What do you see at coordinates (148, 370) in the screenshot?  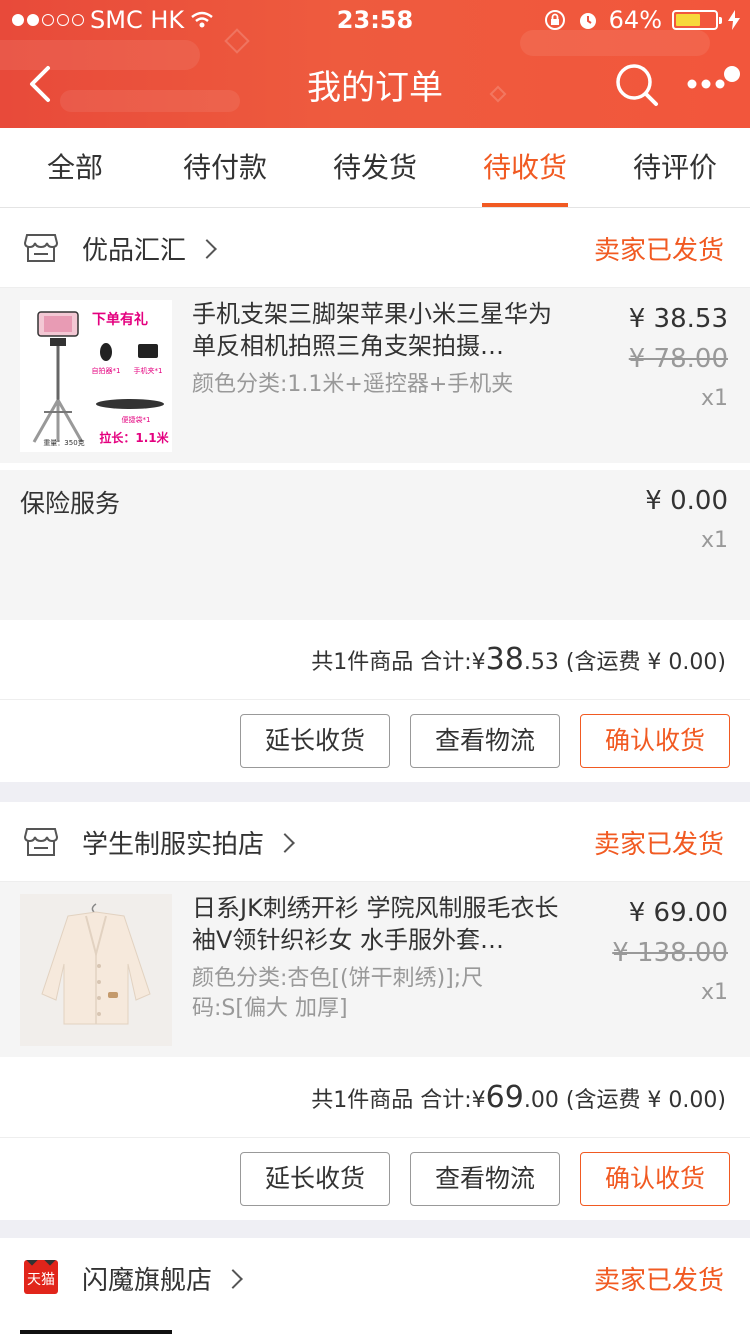 I see `clip-label: 手机夹*1` at bounding box center [148, 370].